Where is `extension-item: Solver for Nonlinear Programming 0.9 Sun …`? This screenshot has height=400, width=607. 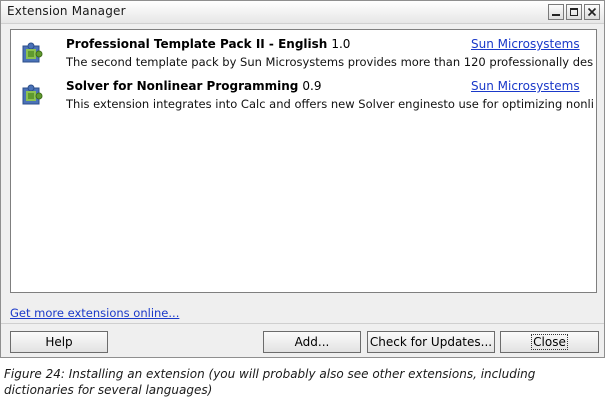
extension-item: Solver for Nonlinear Programming 0.9 Sun … is located at coordinates (303, 94).